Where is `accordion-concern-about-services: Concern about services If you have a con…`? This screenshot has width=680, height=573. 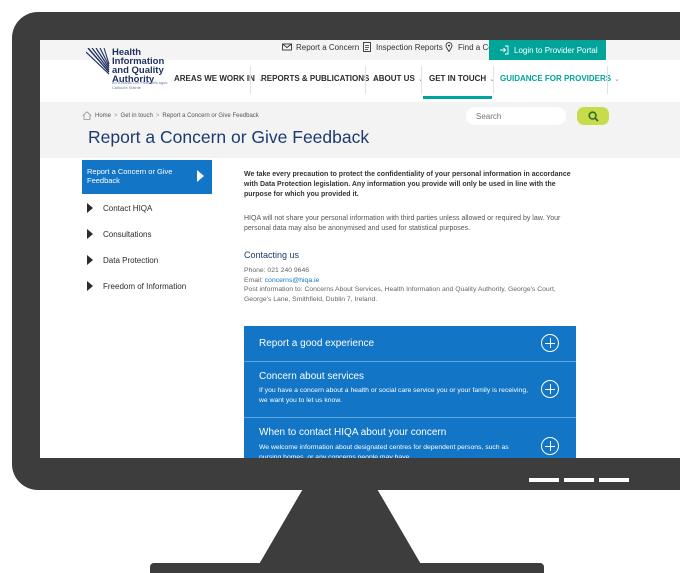 accordion-concern-about-services: Concern about services If you have a con… is located at coordinates (410, 389).